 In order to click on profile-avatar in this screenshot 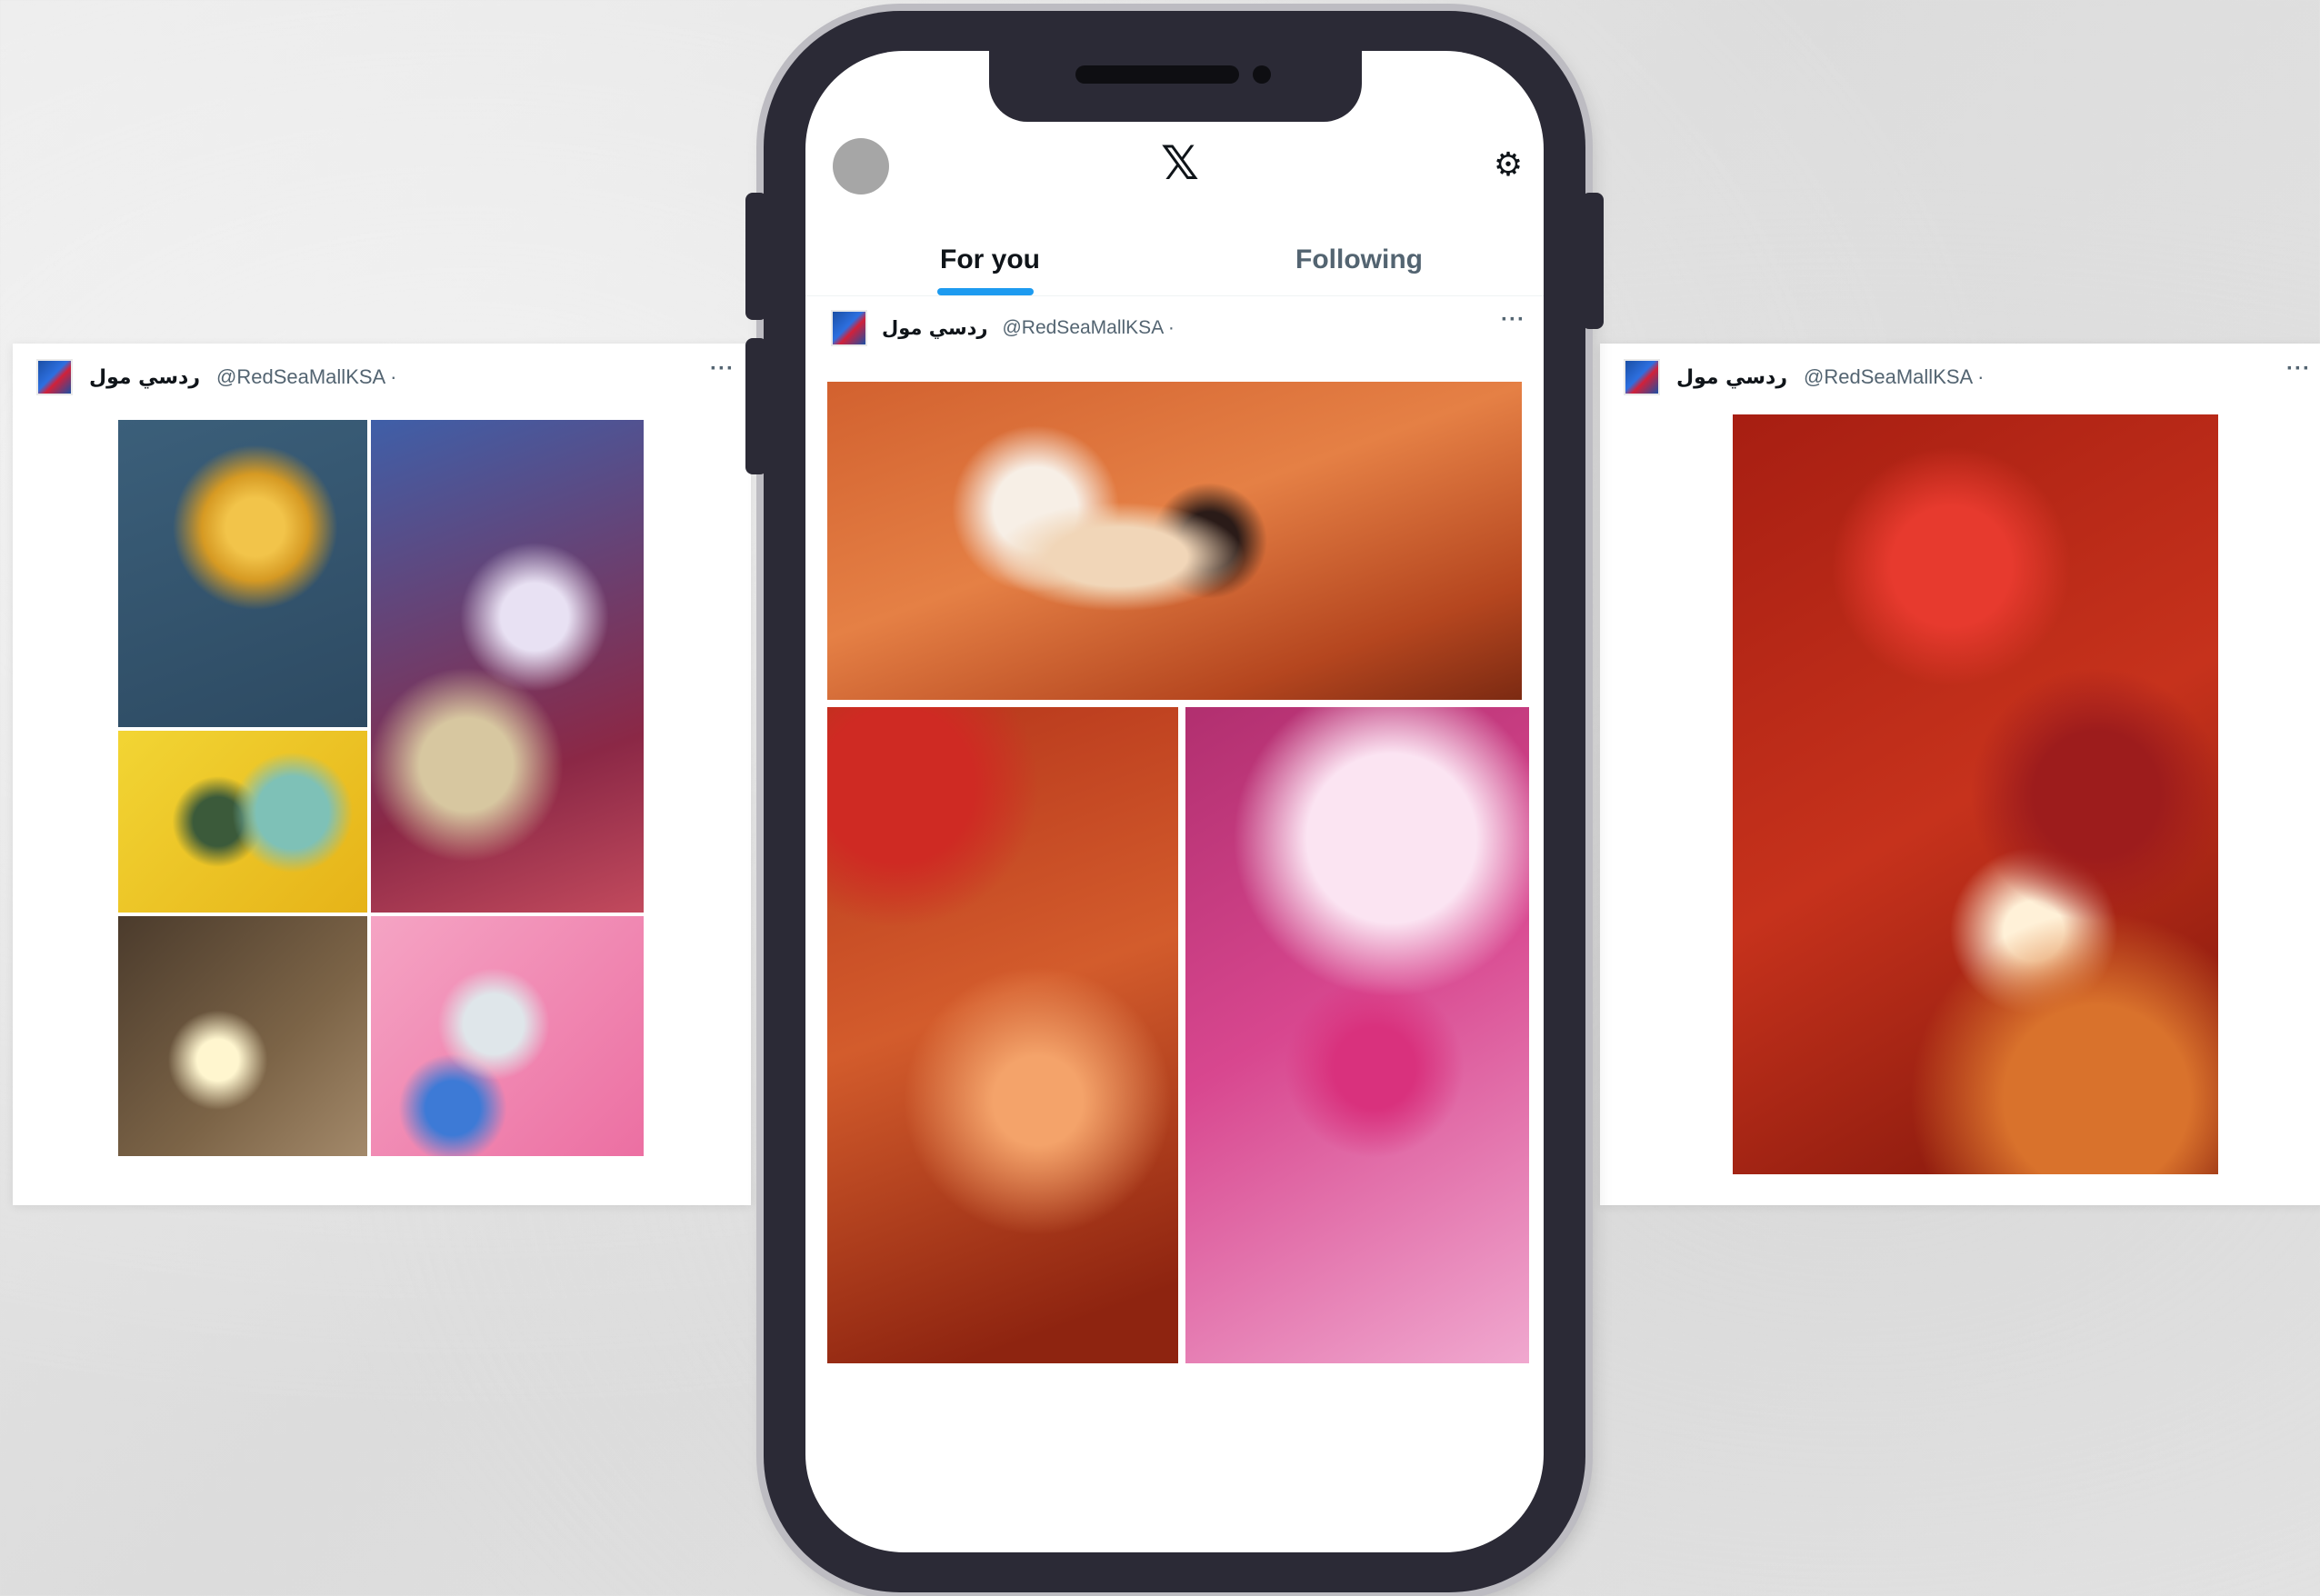, I will do `click(861, 166)`.